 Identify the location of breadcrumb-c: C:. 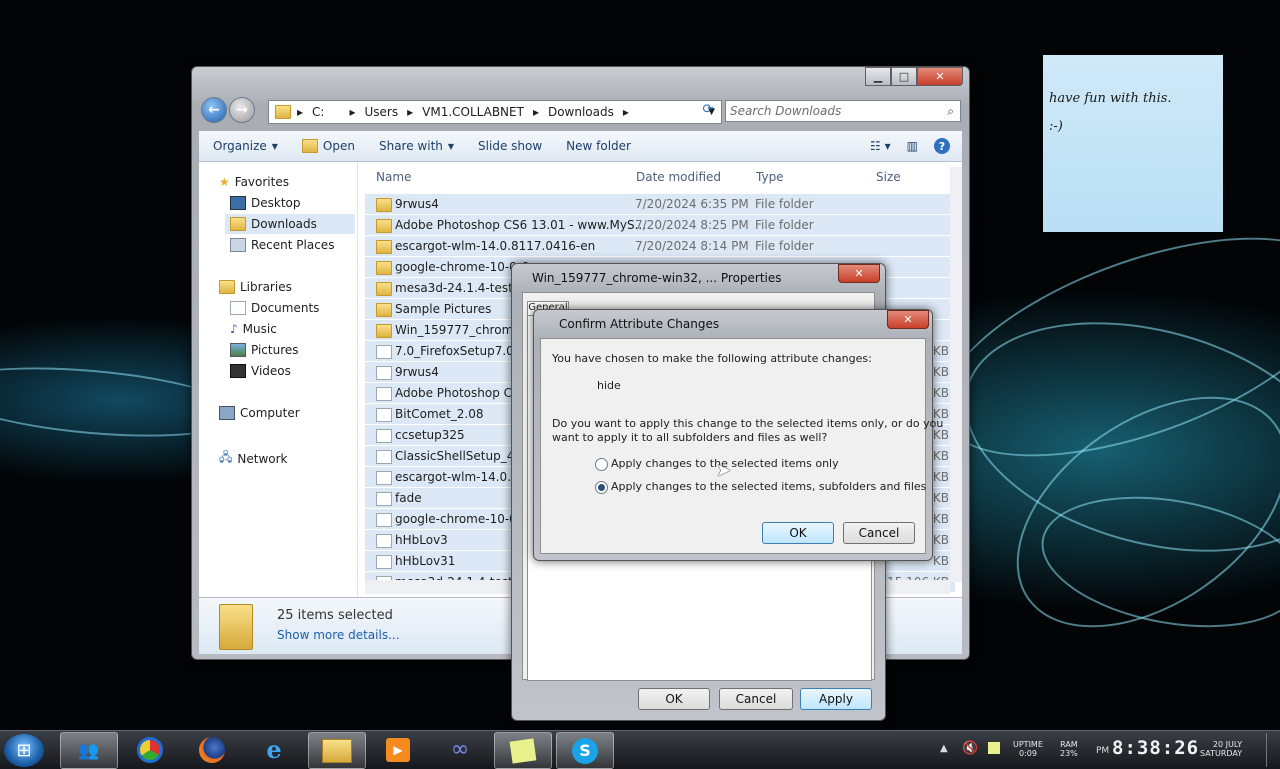
(318, 112).